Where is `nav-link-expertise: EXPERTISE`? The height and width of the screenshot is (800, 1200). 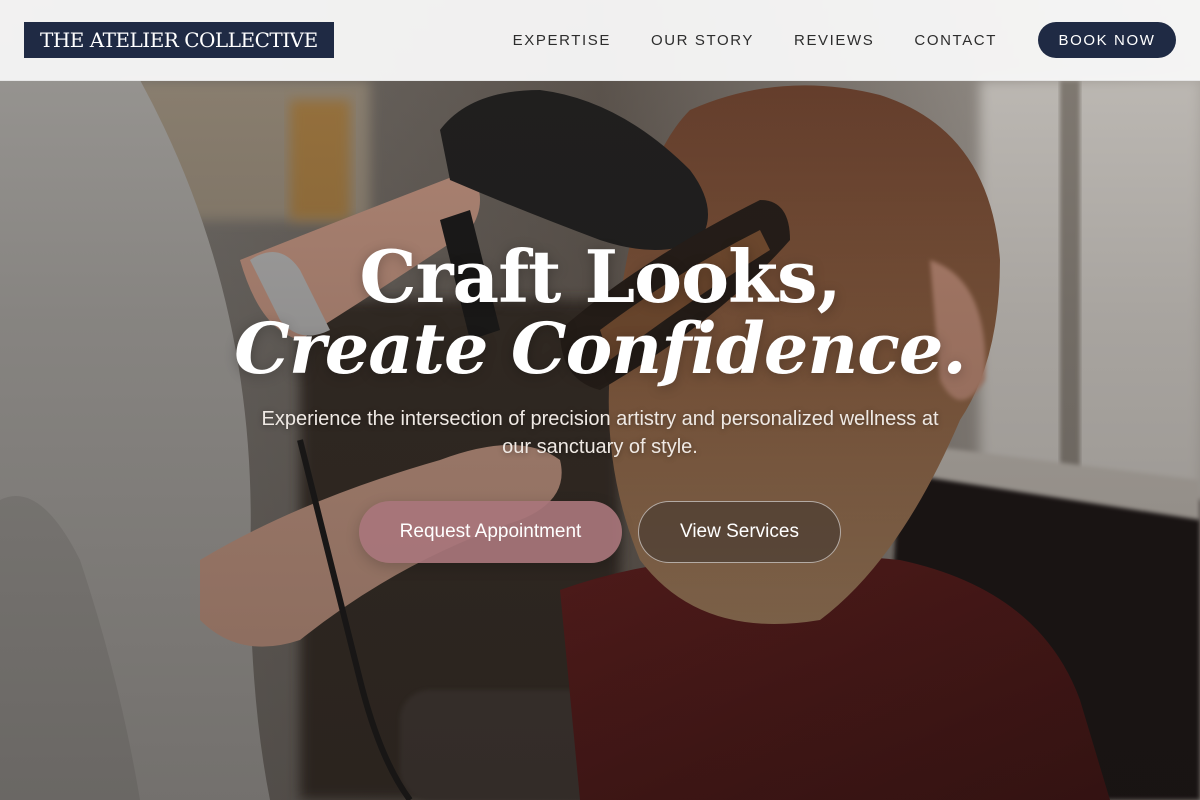 nav-link-expertise: EXPERTISE is located at coordinates (562, 40).